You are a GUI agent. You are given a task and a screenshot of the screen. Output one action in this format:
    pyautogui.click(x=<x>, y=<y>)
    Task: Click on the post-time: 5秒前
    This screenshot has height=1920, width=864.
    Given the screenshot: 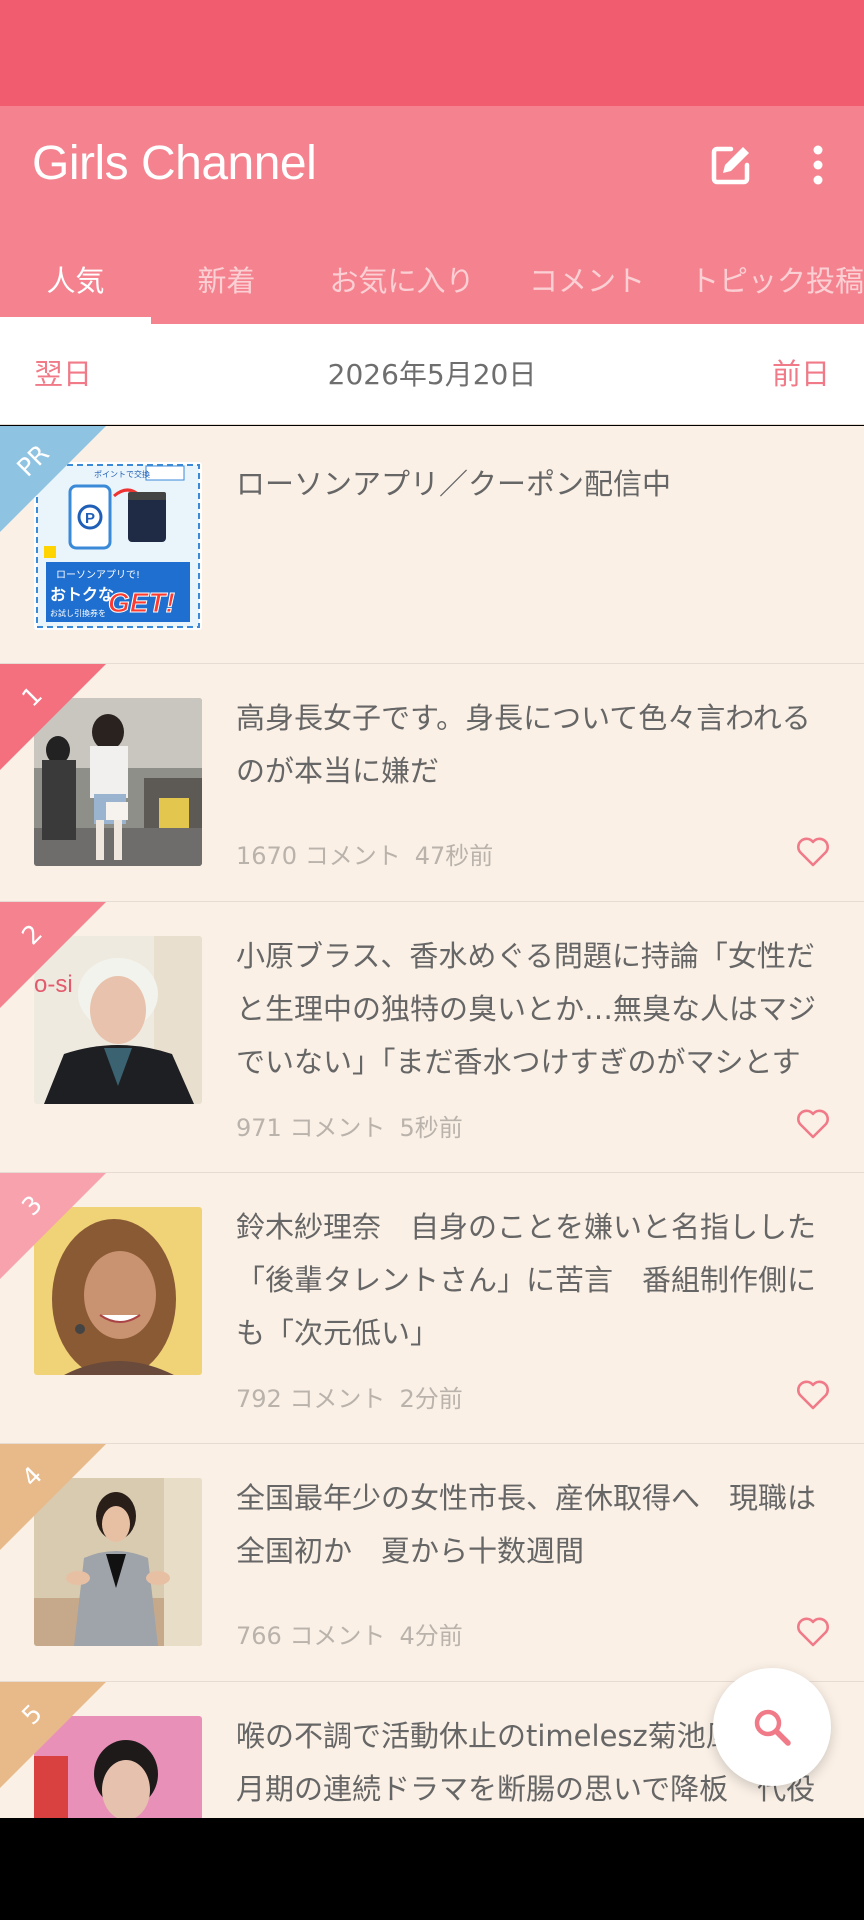 What is the action you would take?
    pyautogui.click(x=431, y=1128)
    